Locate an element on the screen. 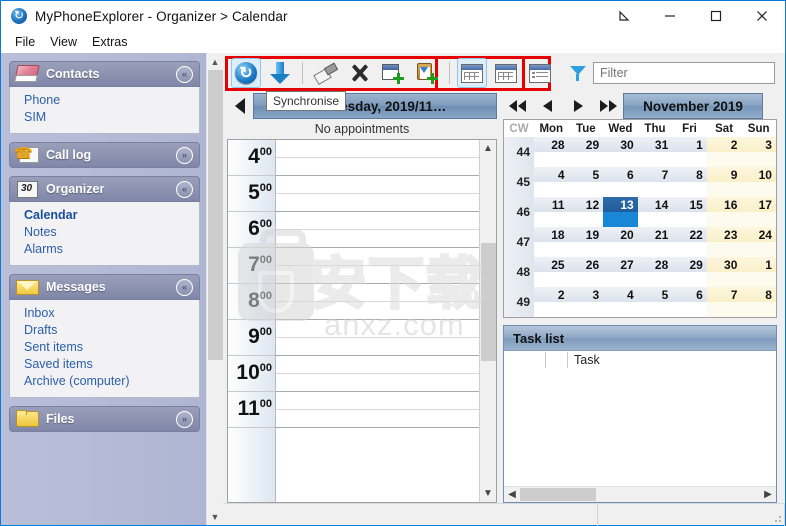 The height and width of the screenshot is (526, 786). calendar-day-cell: 24 is located at coordinates (758, 234).